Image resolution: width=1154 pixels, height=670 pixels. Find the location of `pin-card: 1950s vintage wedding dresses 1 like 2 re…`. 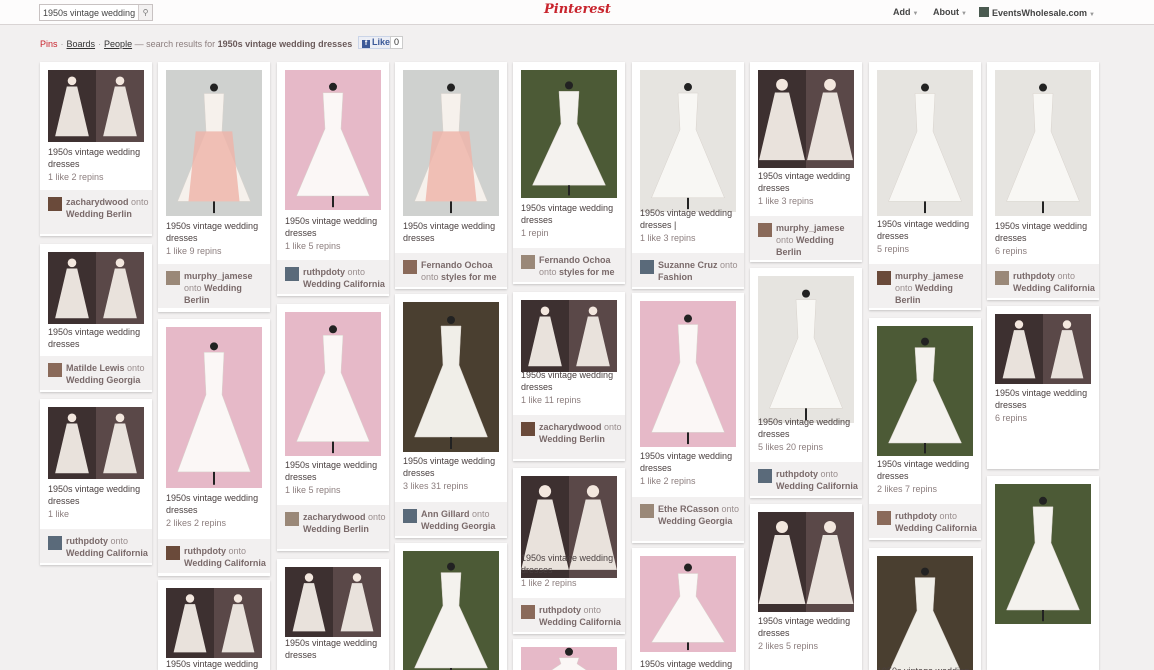

pin-card: 1950s vintage wedding dresses 1 like 2 re… is located at coordinates (569, 551).